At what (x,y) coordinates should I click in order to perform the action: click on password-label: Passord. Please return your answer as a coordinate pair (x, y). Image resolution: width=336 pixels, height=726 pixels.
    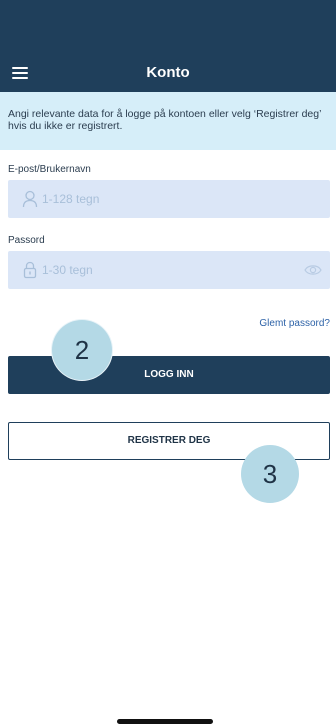
    Looking at the image, I should click on (26, 240).